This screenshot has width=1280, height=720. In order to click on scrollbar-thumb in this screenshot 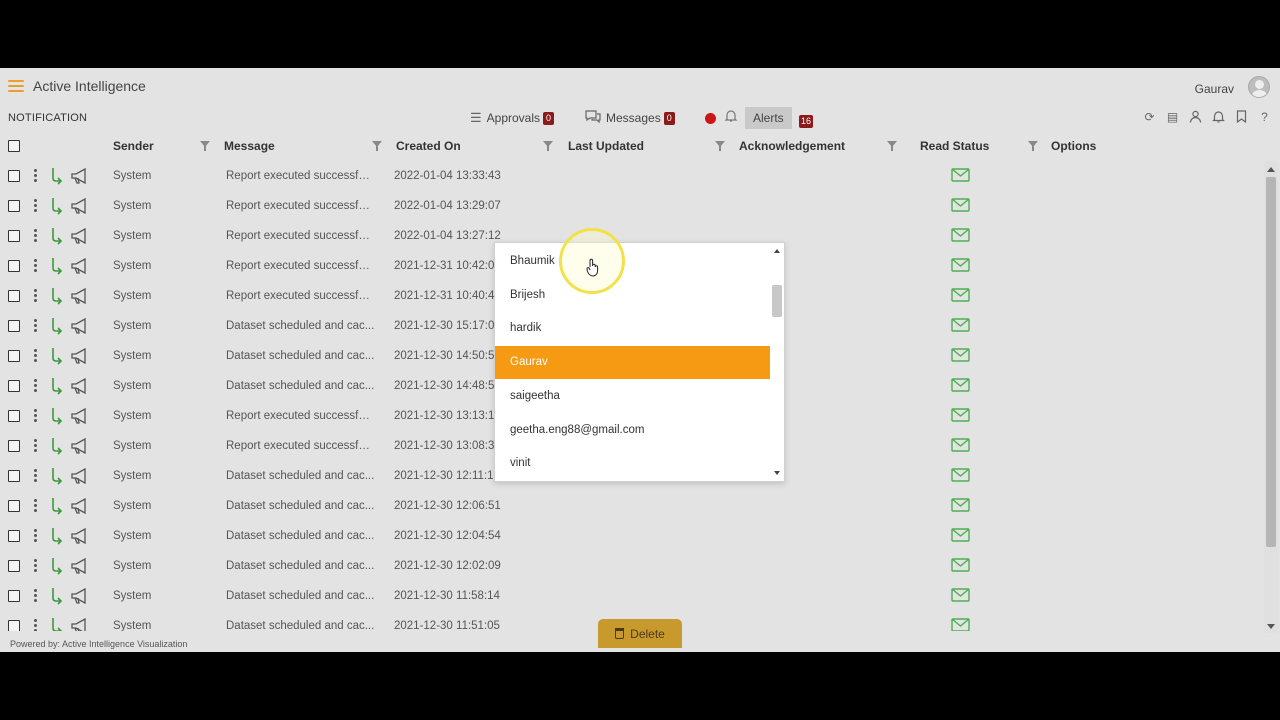, I will do `click(1271, 362)`.